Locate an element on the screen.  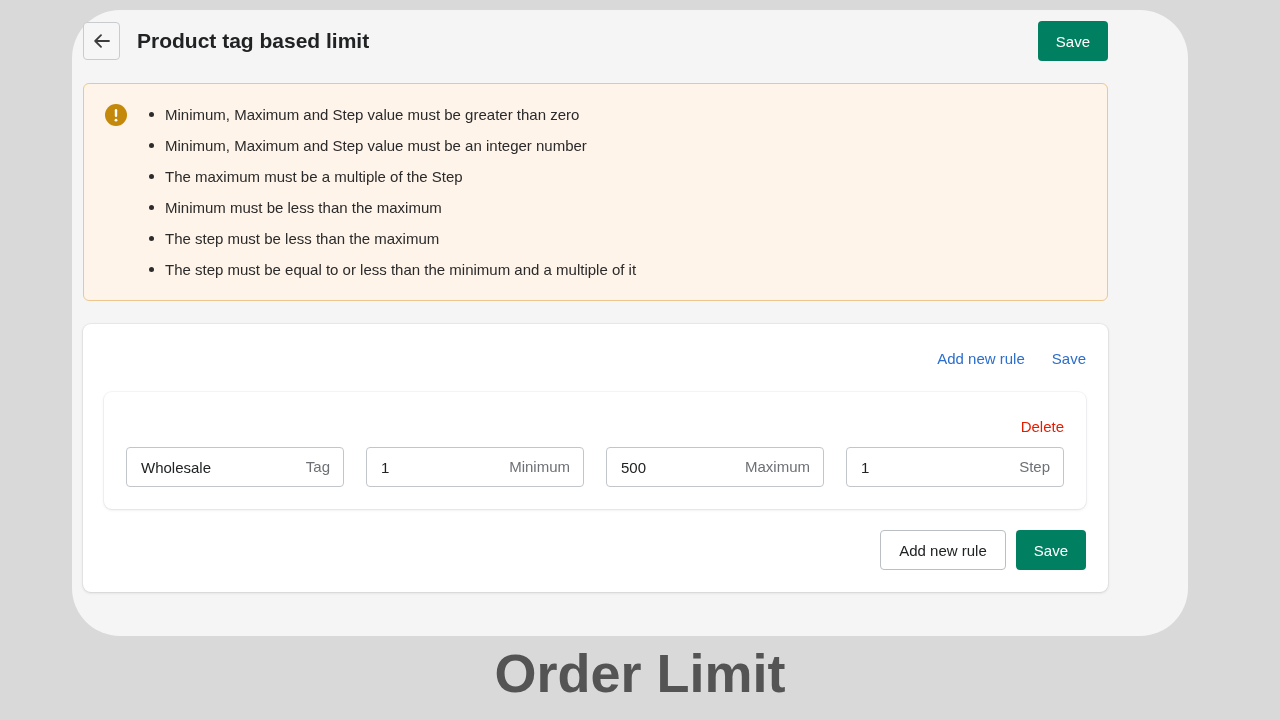
delete-link: Delete is located at coordinates (1042, 426).